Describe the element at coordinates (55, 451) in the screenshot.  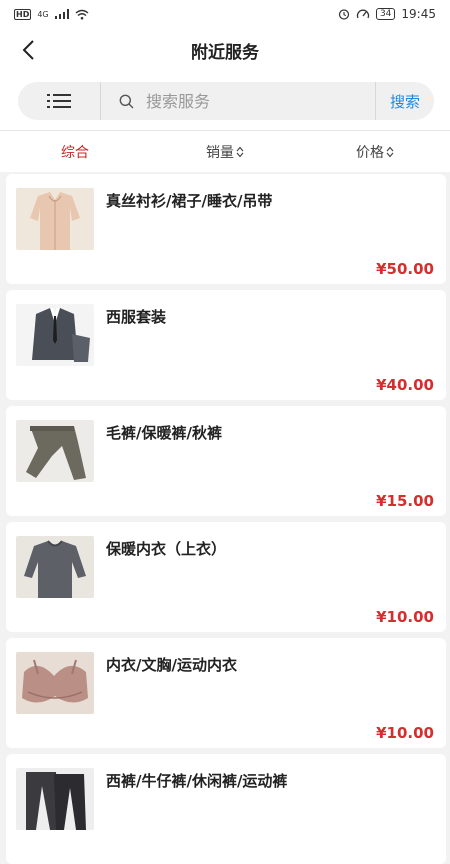
I see `thermal-pants-photo` at that location.